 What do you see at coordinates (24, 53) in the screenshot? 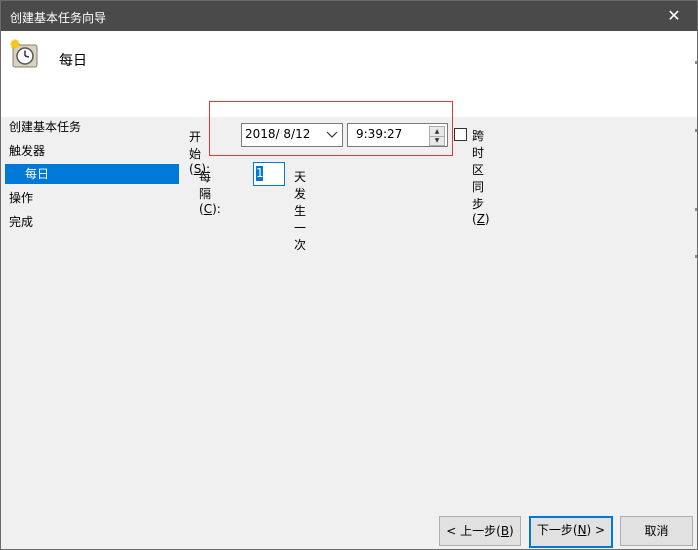
I see `clock-task-icon` at bounding box center [24, 53].